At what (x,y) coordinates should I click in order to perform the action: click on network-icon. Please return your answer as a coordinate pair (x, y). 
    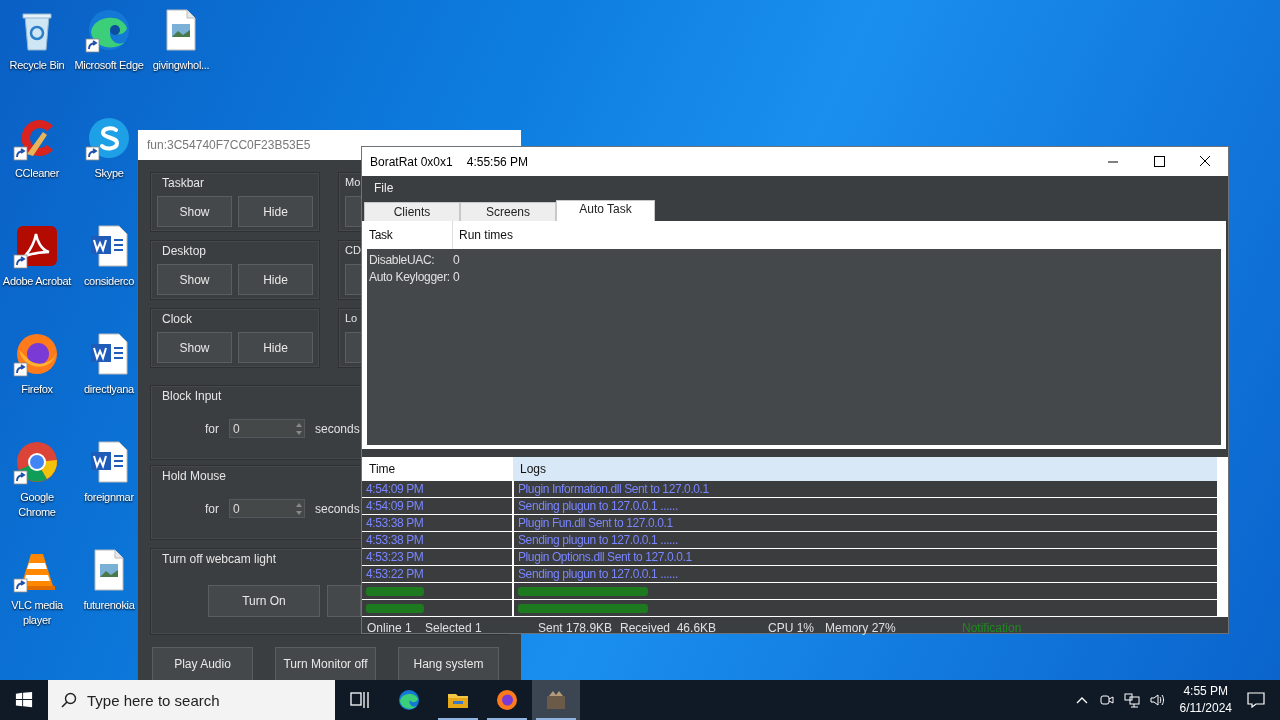
    Looking at the image, I should click on (1131, 700).